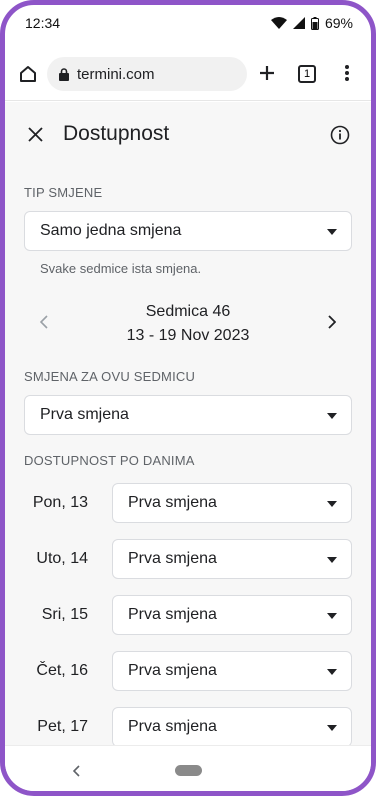 The height and width of the screenshot is (796, 376). I want to click on day-label: Sri, 15, so click(64, 614).